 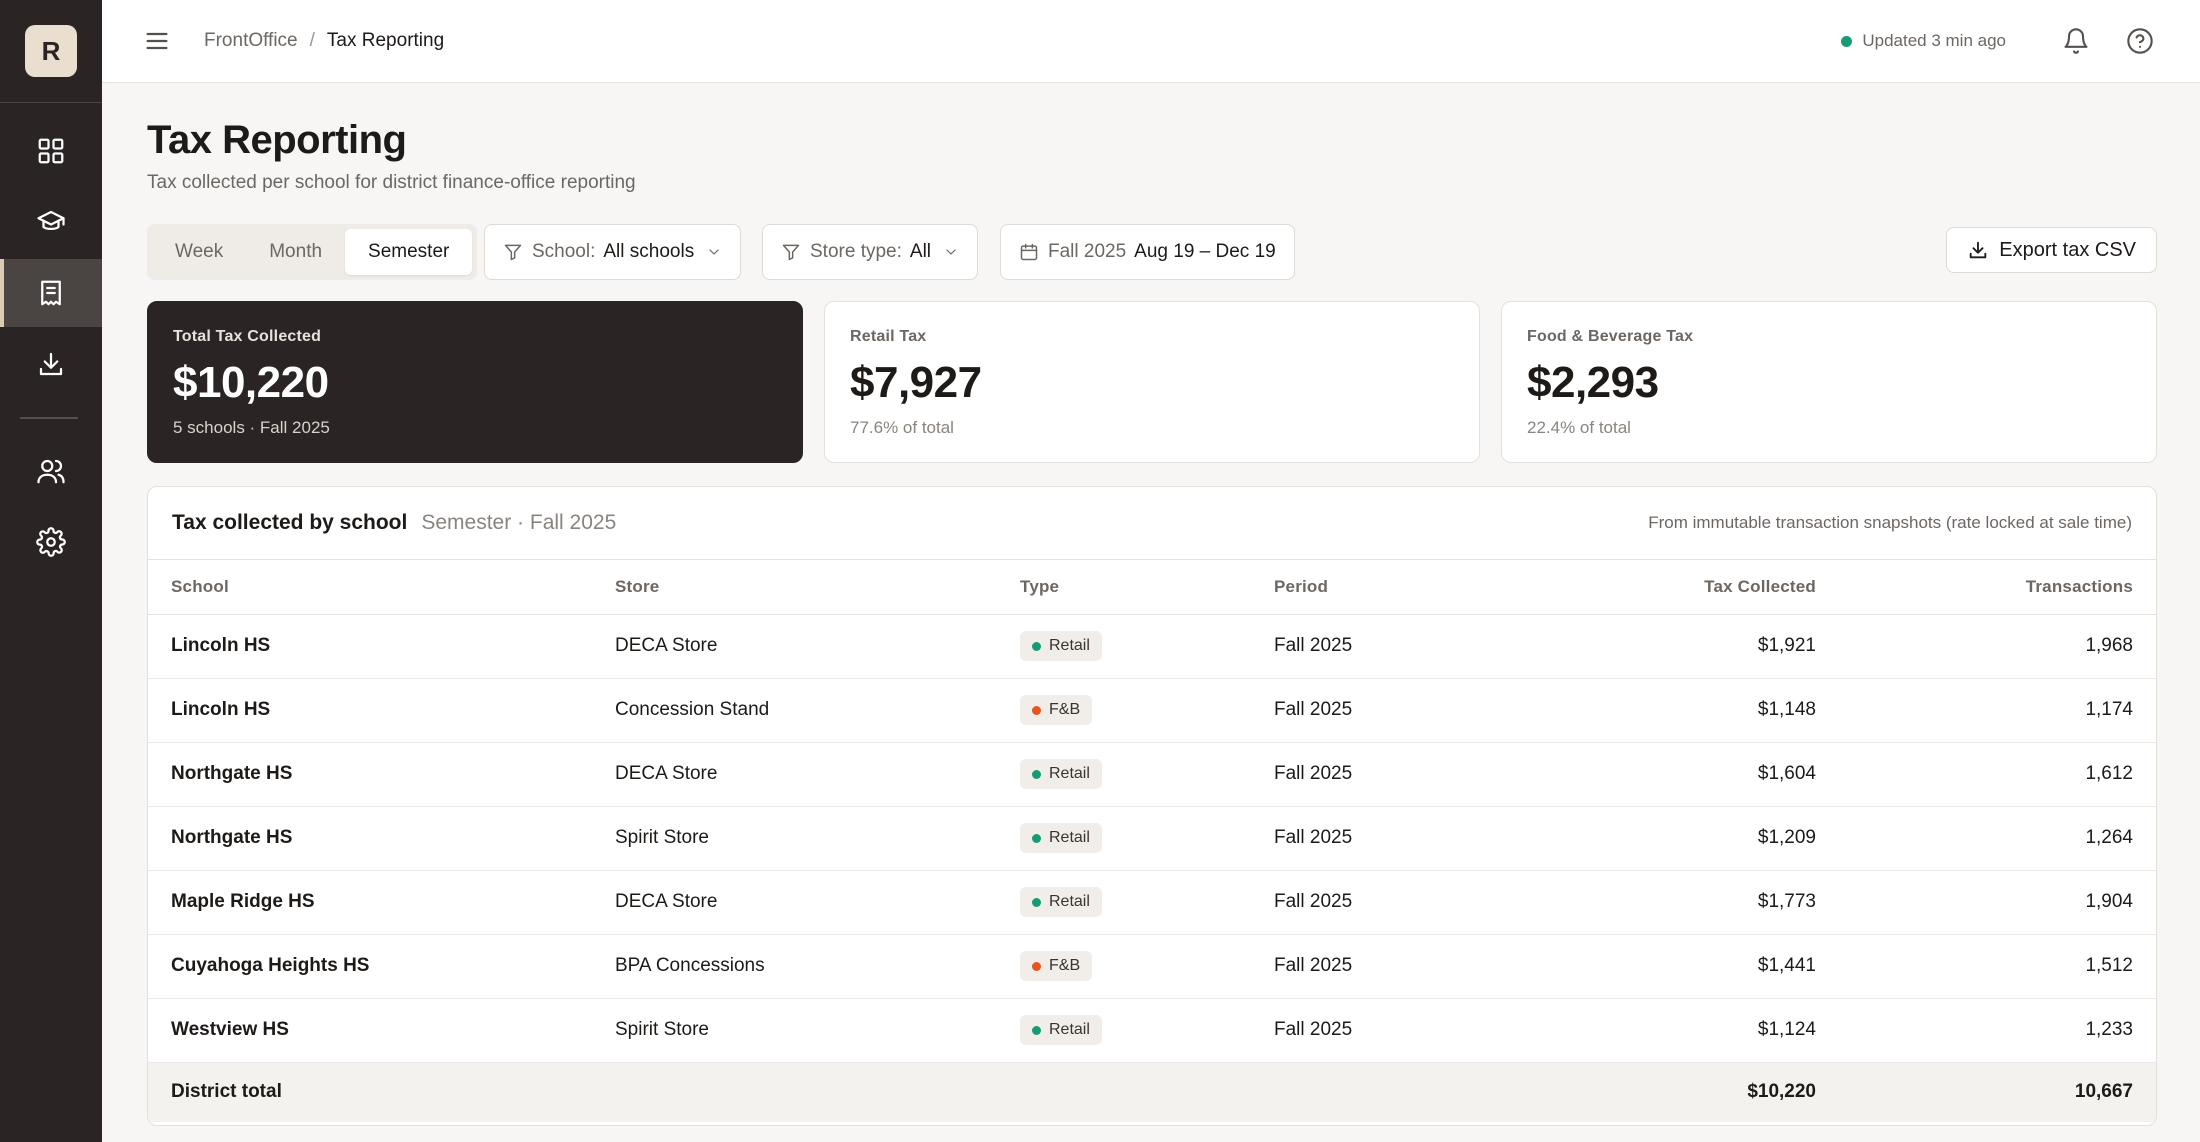 What do you see at coordinates (1660, 587) in the screenshot?
I see `column-header-tax-collected: Tax Collected` at bounding box center [1660, 587].